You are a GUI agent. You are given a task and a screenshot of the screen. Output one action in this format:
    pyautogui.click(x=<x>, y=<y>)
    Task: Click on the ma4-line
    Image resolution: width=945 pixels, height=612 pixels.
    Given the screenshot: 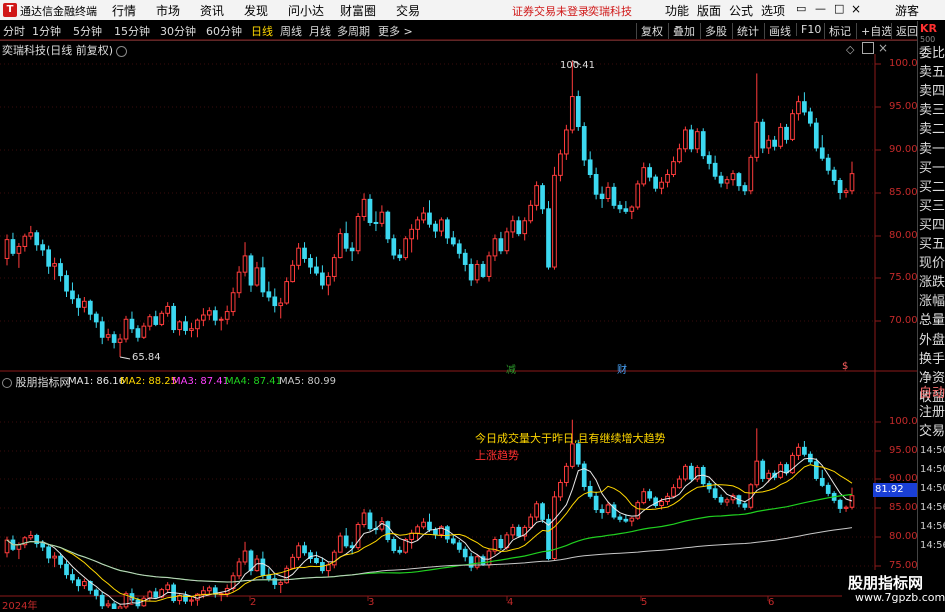 What is the action you would take?
    pyautogui.click(x=429, y=538)
    